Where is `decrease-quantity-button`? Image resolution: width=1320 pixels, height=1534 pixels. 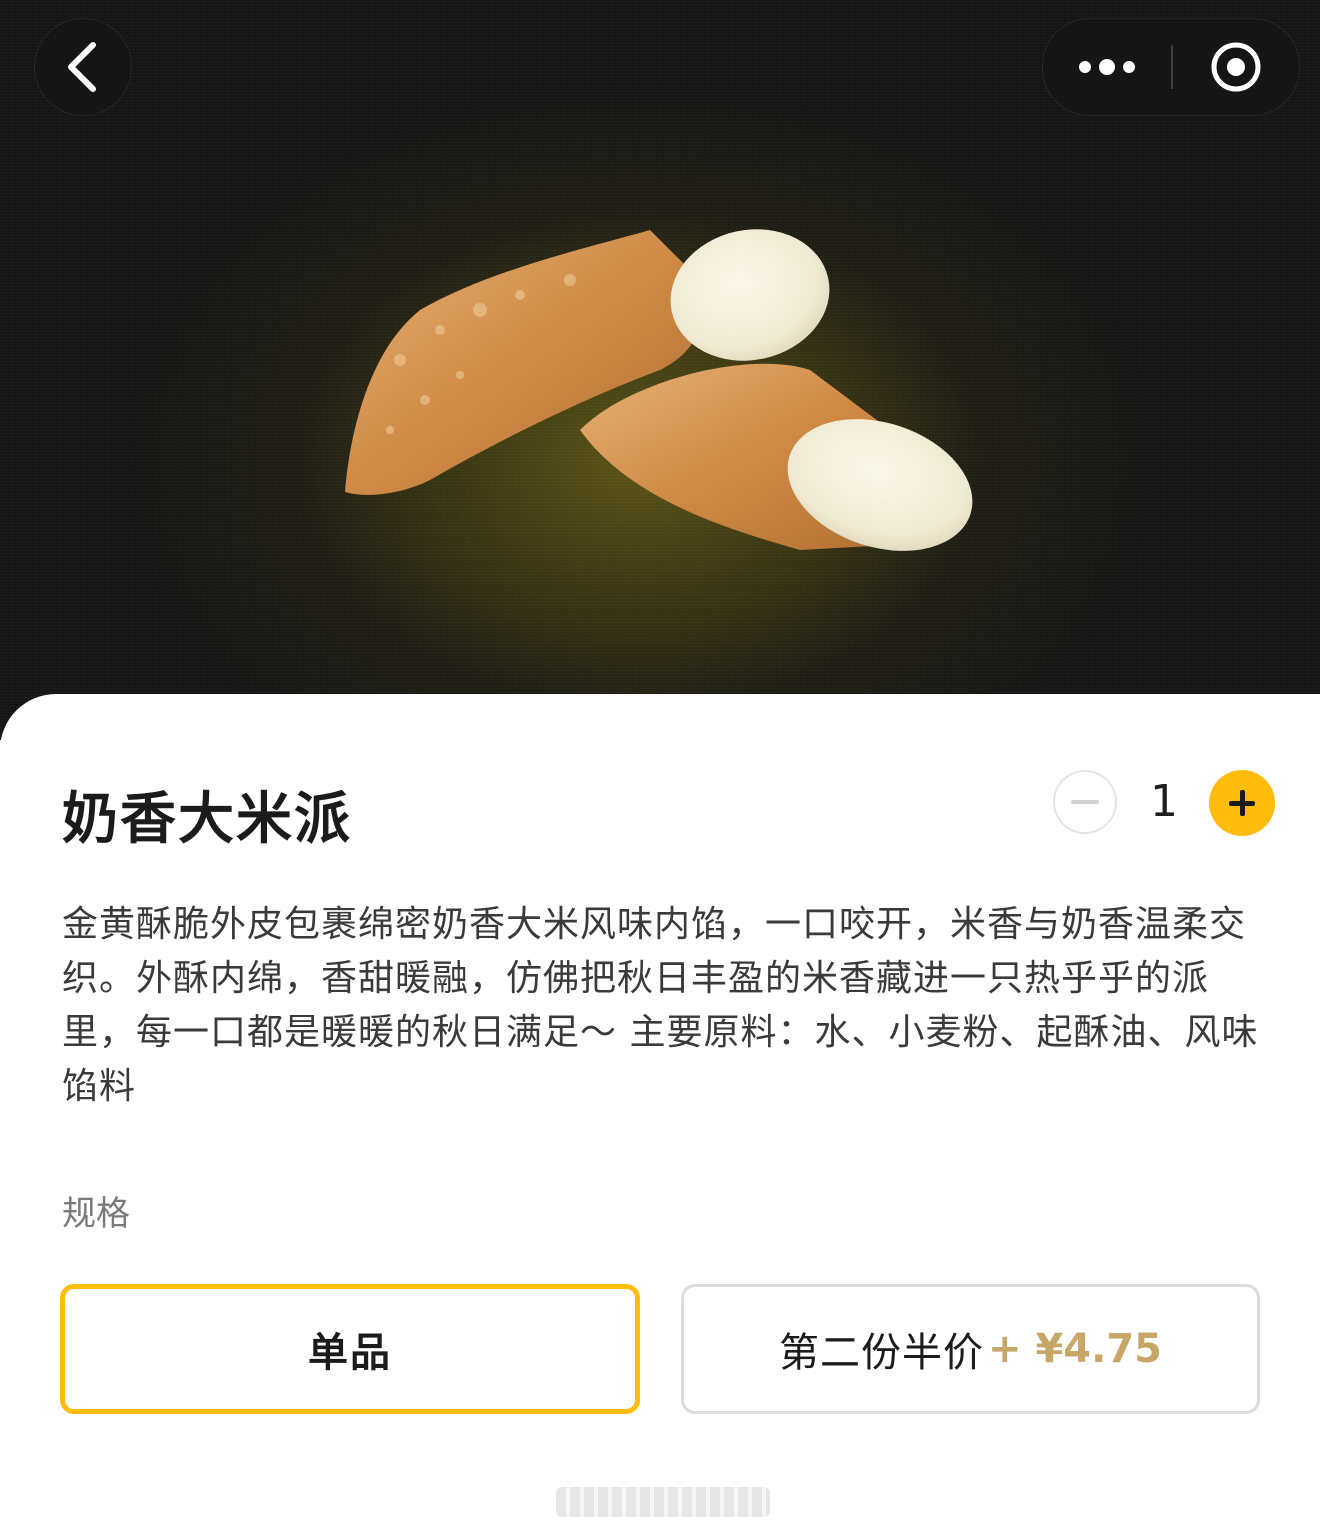 decrease-quantity-button is located at coordinates (1085, 802).